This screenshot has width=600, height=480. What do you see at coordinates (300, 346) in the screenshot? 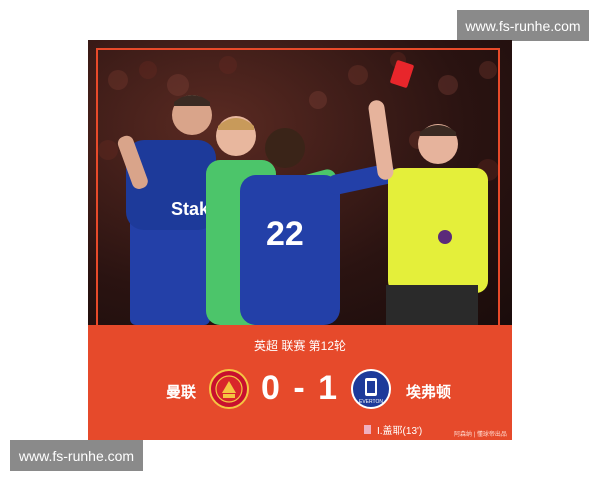
I see `league-round: 英超 联赛 第12轮` at bounding box center [300, 346].